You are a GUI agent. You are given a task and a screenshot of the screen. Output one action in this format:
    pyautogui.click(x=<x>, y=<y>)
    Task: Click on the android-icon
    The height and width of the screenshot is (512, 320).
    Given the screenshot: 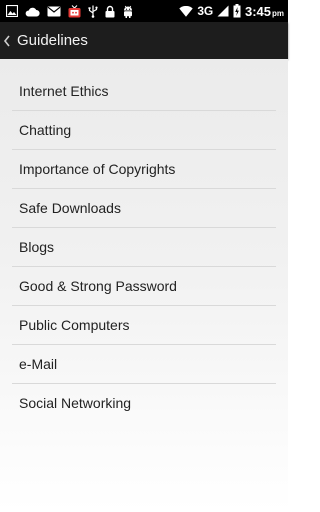 What is the action you would take?
    pyautogui.click(x=128, y=11)
    